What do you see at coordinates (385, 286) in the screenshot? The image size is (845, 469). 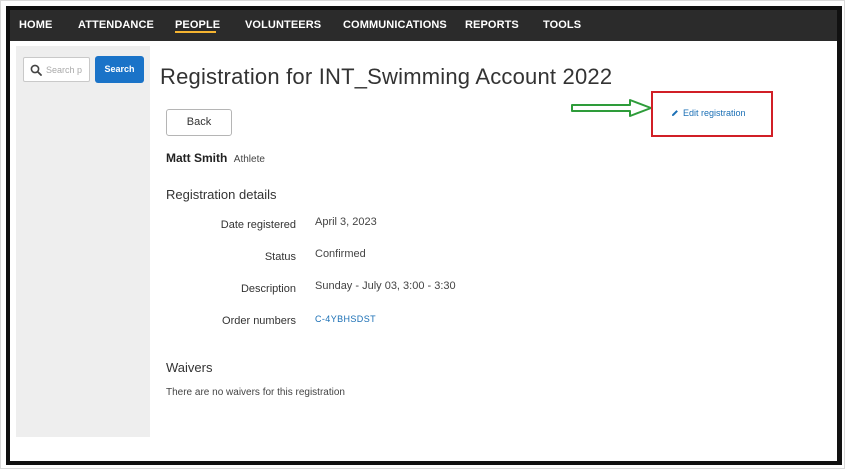 I see `description-value: Sunday - July 03, 3:00 - 3:30` at bounding box center [385, 286].